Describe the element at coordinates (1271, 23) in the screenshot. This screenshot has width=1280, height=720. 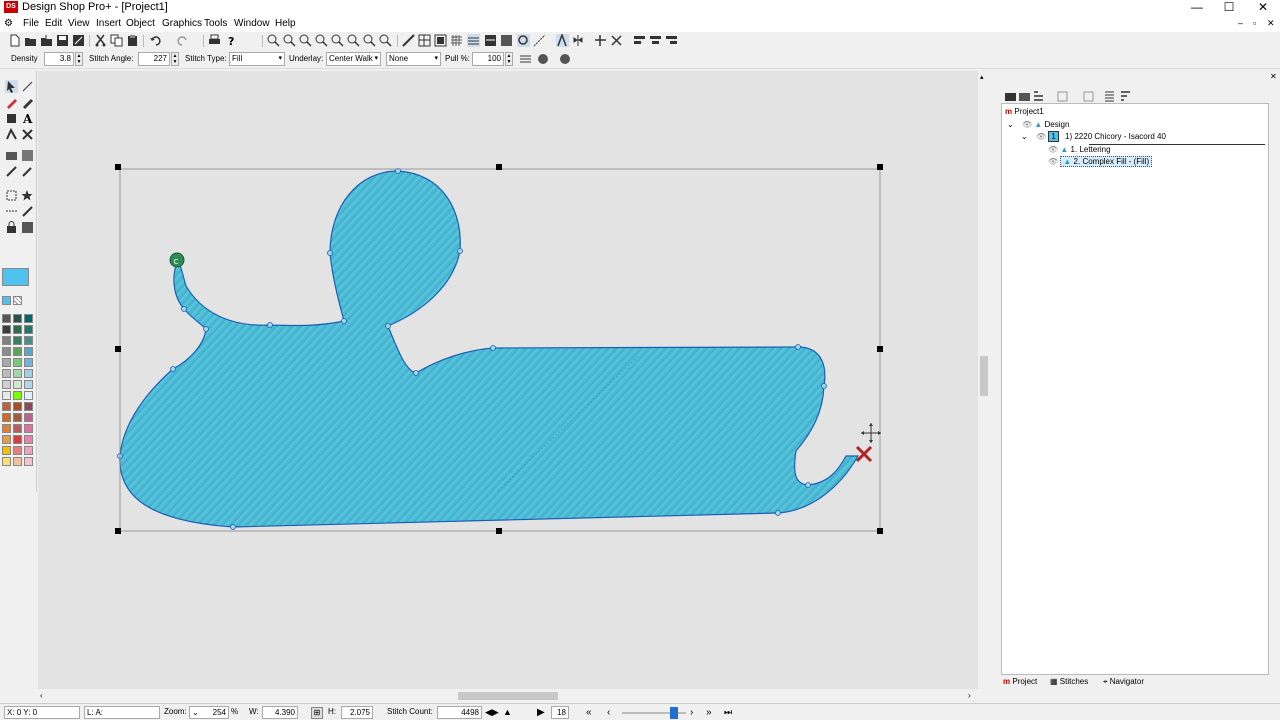
I see `mdi-close-icon: ✕` at that location.